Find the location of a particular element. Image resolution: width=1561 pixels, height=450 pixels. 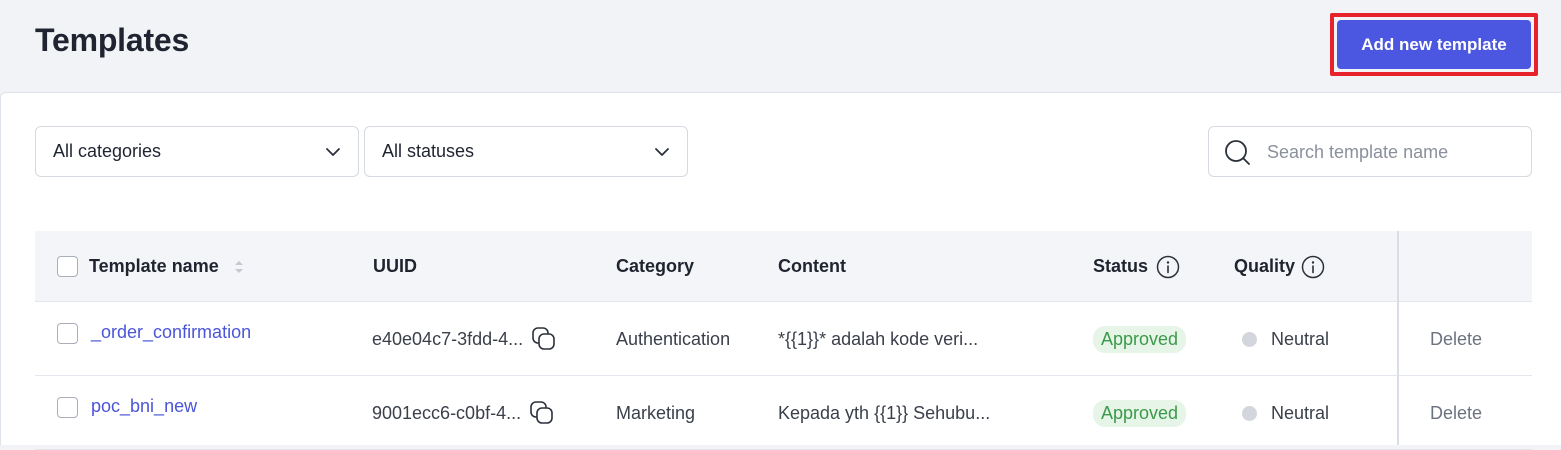

column-divider is located at coordinates (1398, 338).